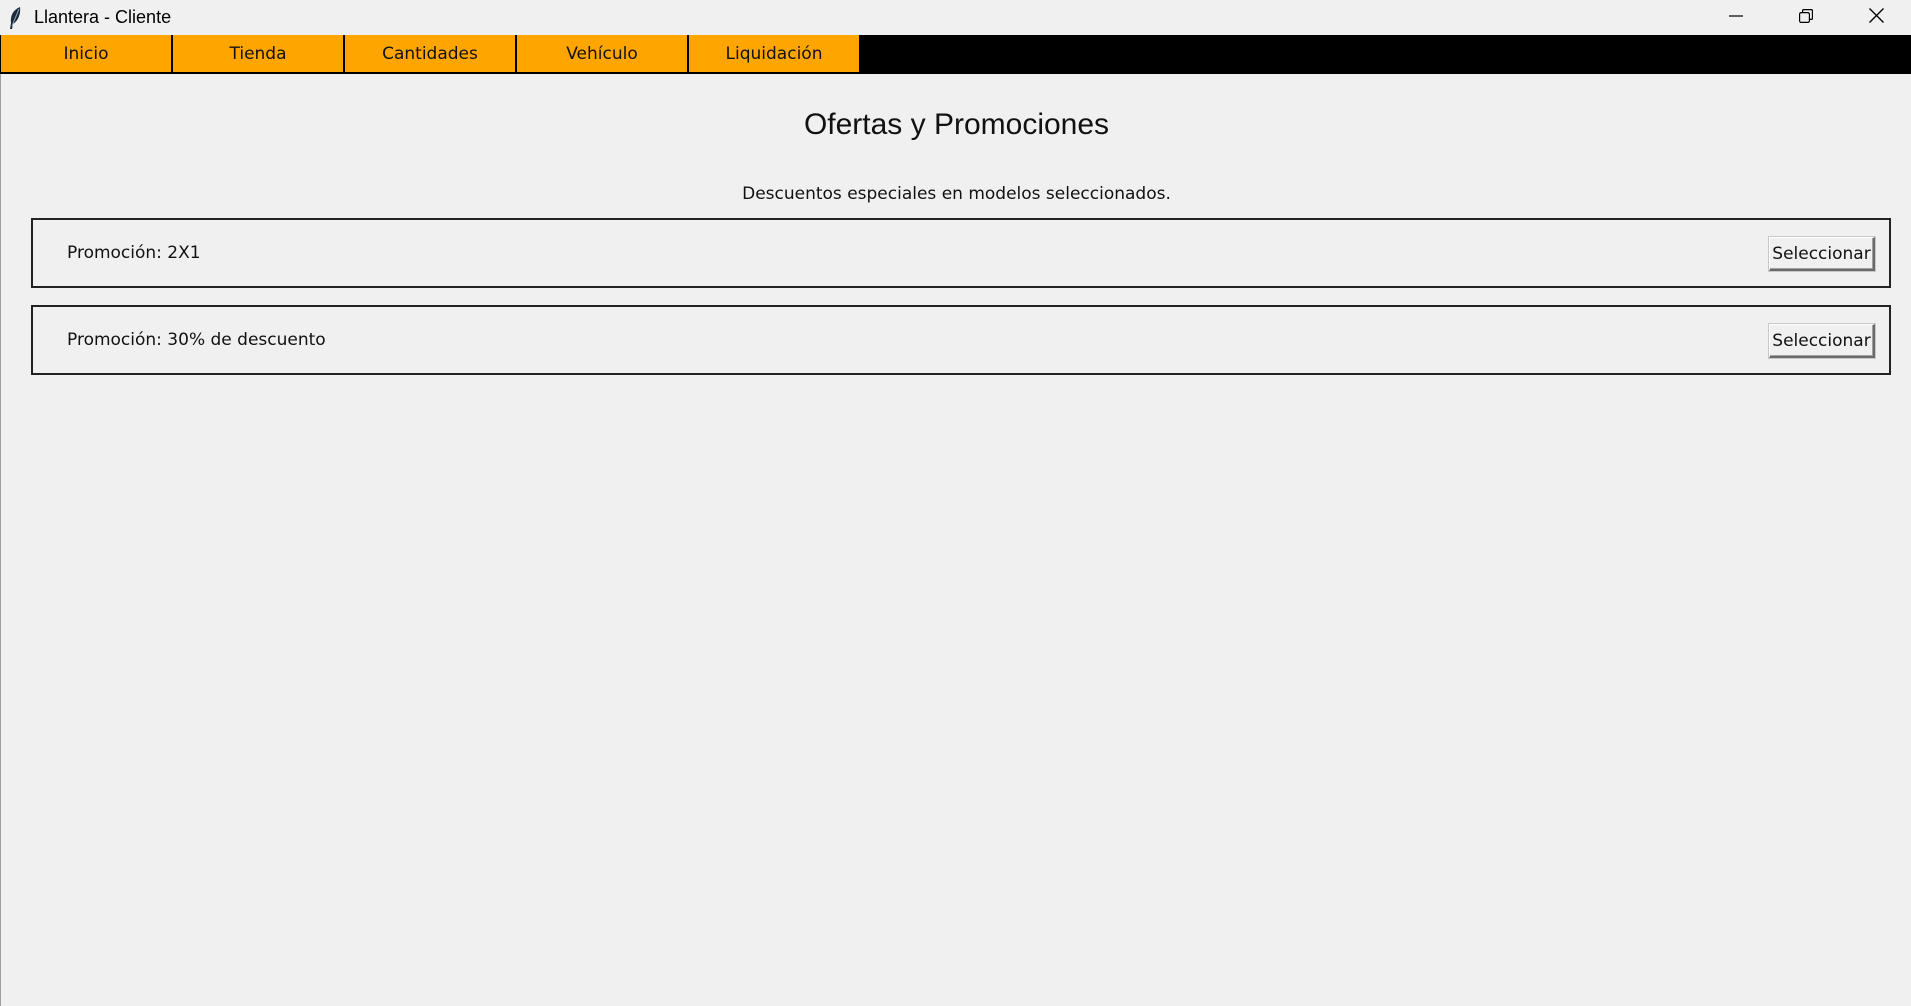 This screenshot has width=1911, height=1006. I want to click on promotion-label: Promoción: 30% de descuento, so click(196, 340).